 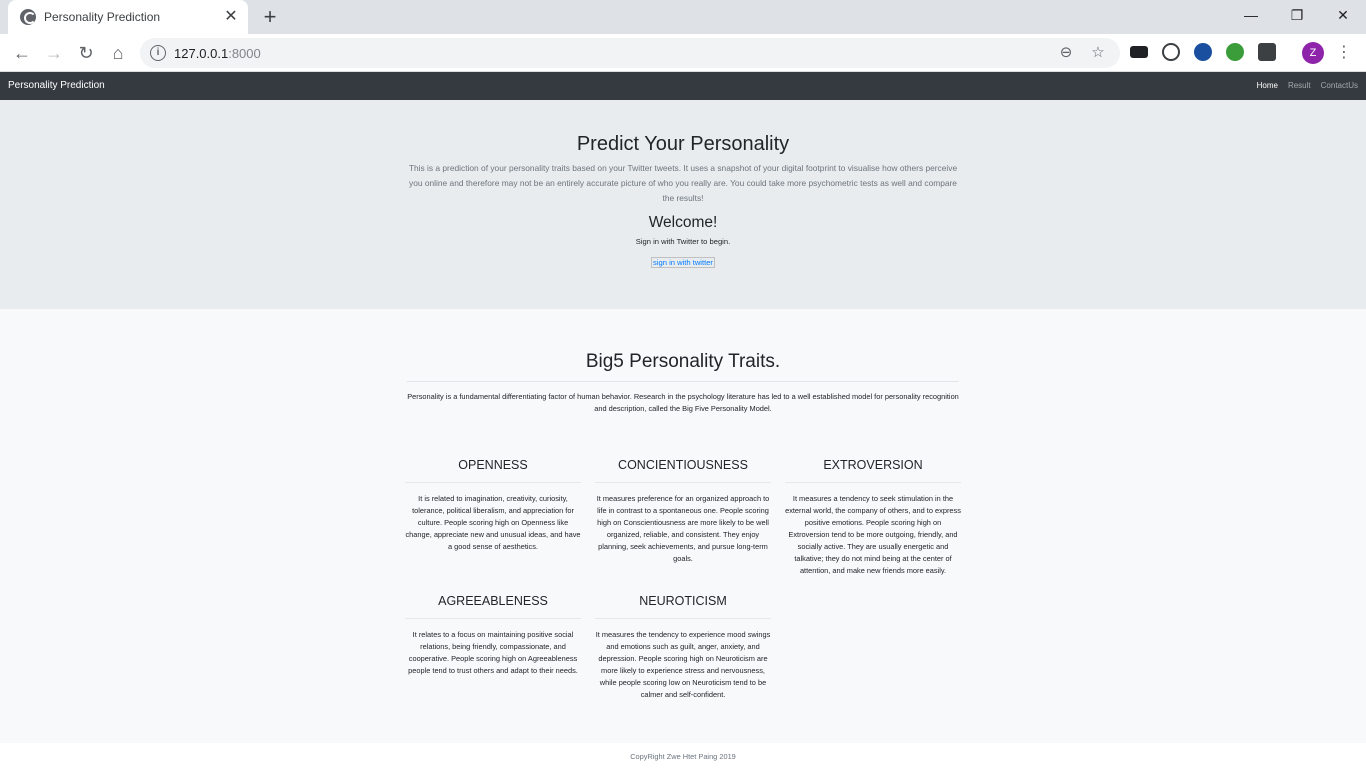 I want to click on minimize-button: —, so click(x=1251, y=15).